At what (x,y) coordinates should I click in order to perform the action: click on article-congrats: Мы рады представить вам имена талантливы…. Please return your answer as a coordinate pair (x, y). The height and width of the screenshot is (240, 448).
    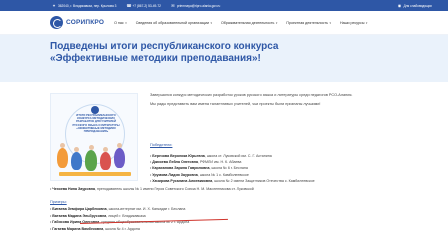
    Looking at the image, I should click on (235, 104).